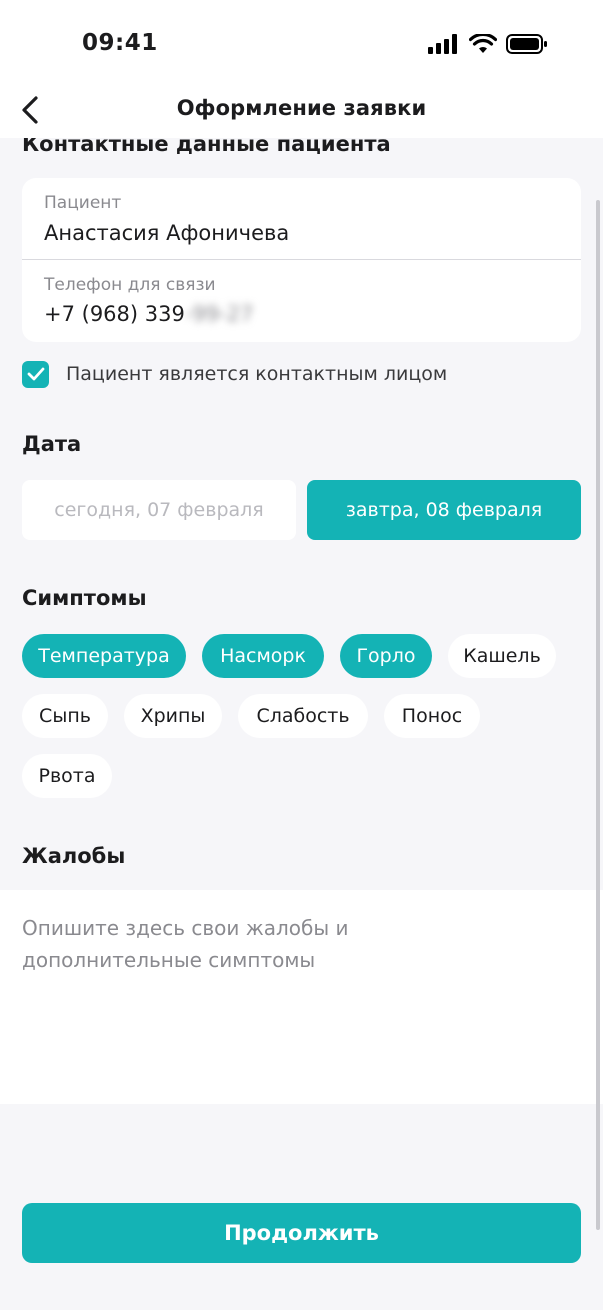  What do you see at coordinates (219, 314) in the screenshot?
I see `phone-blurred: -99-27` at bounding box center [219, 314].